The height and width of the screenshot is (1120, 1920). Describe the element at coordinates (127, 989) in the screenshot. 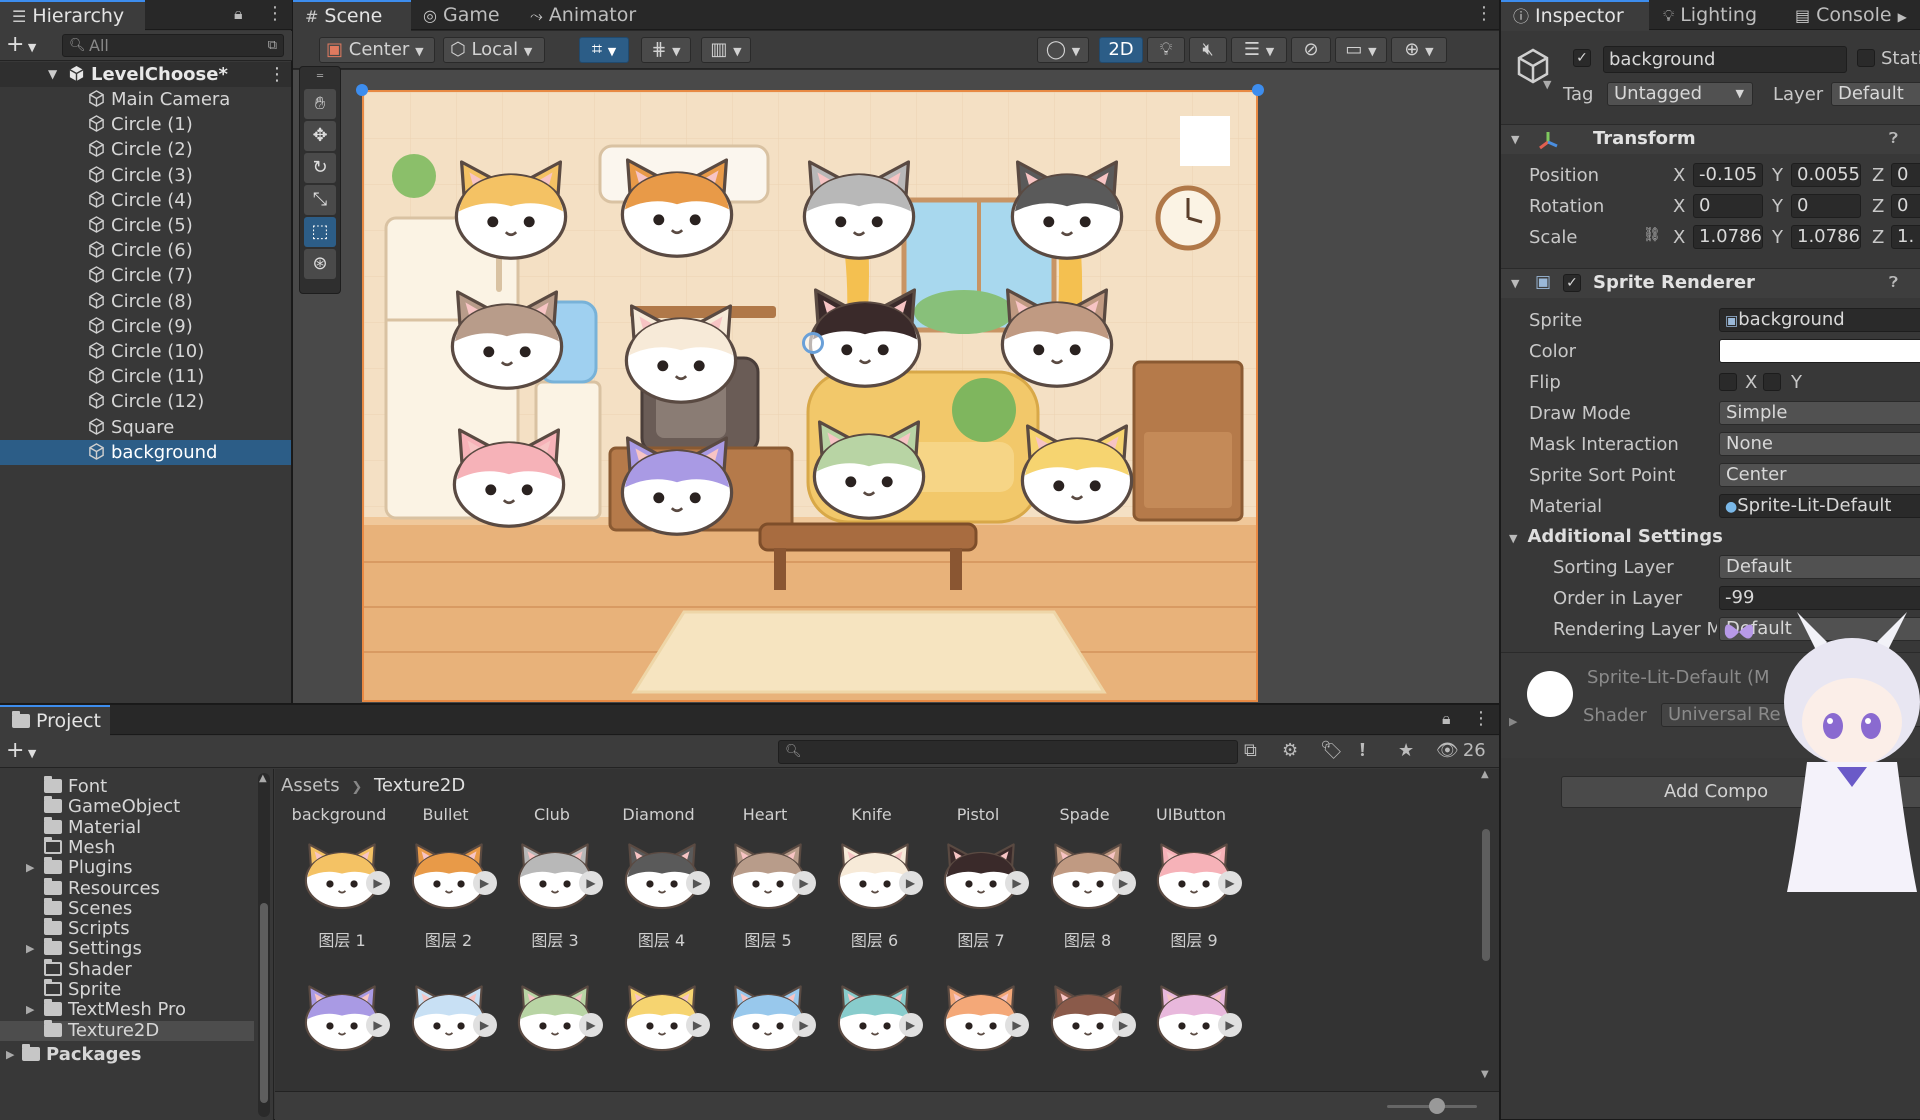

I see `project-folder: Sprite` at that location.